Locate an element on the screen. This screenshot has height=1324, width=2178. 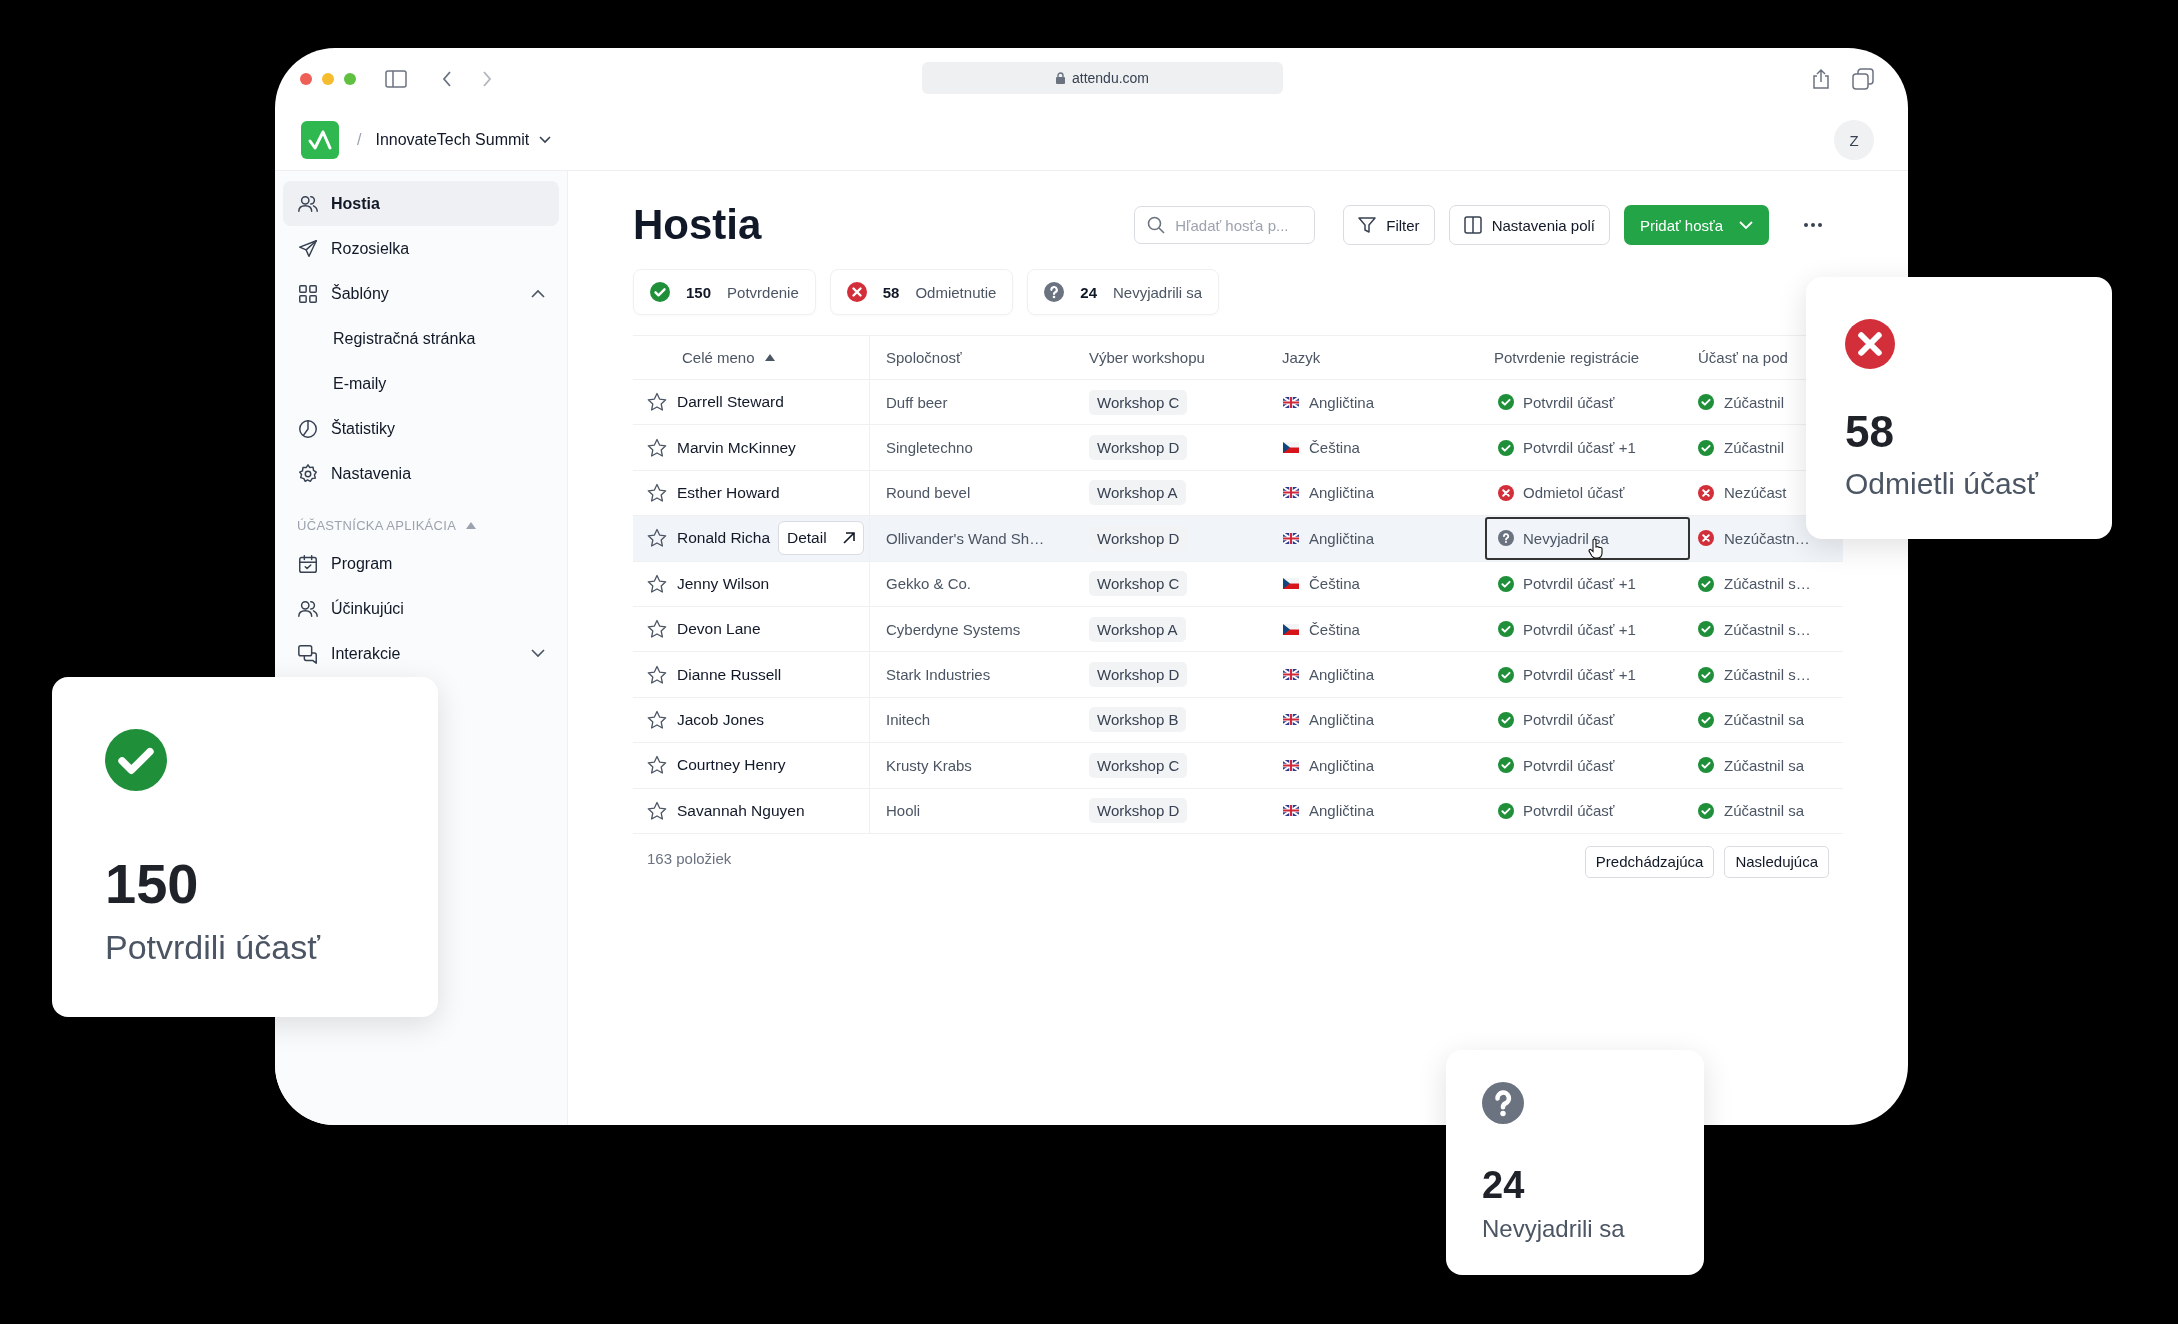
section-heading: ÚČASTNÍCKA APLIKÁCIA is located at coordinates (377, 525).